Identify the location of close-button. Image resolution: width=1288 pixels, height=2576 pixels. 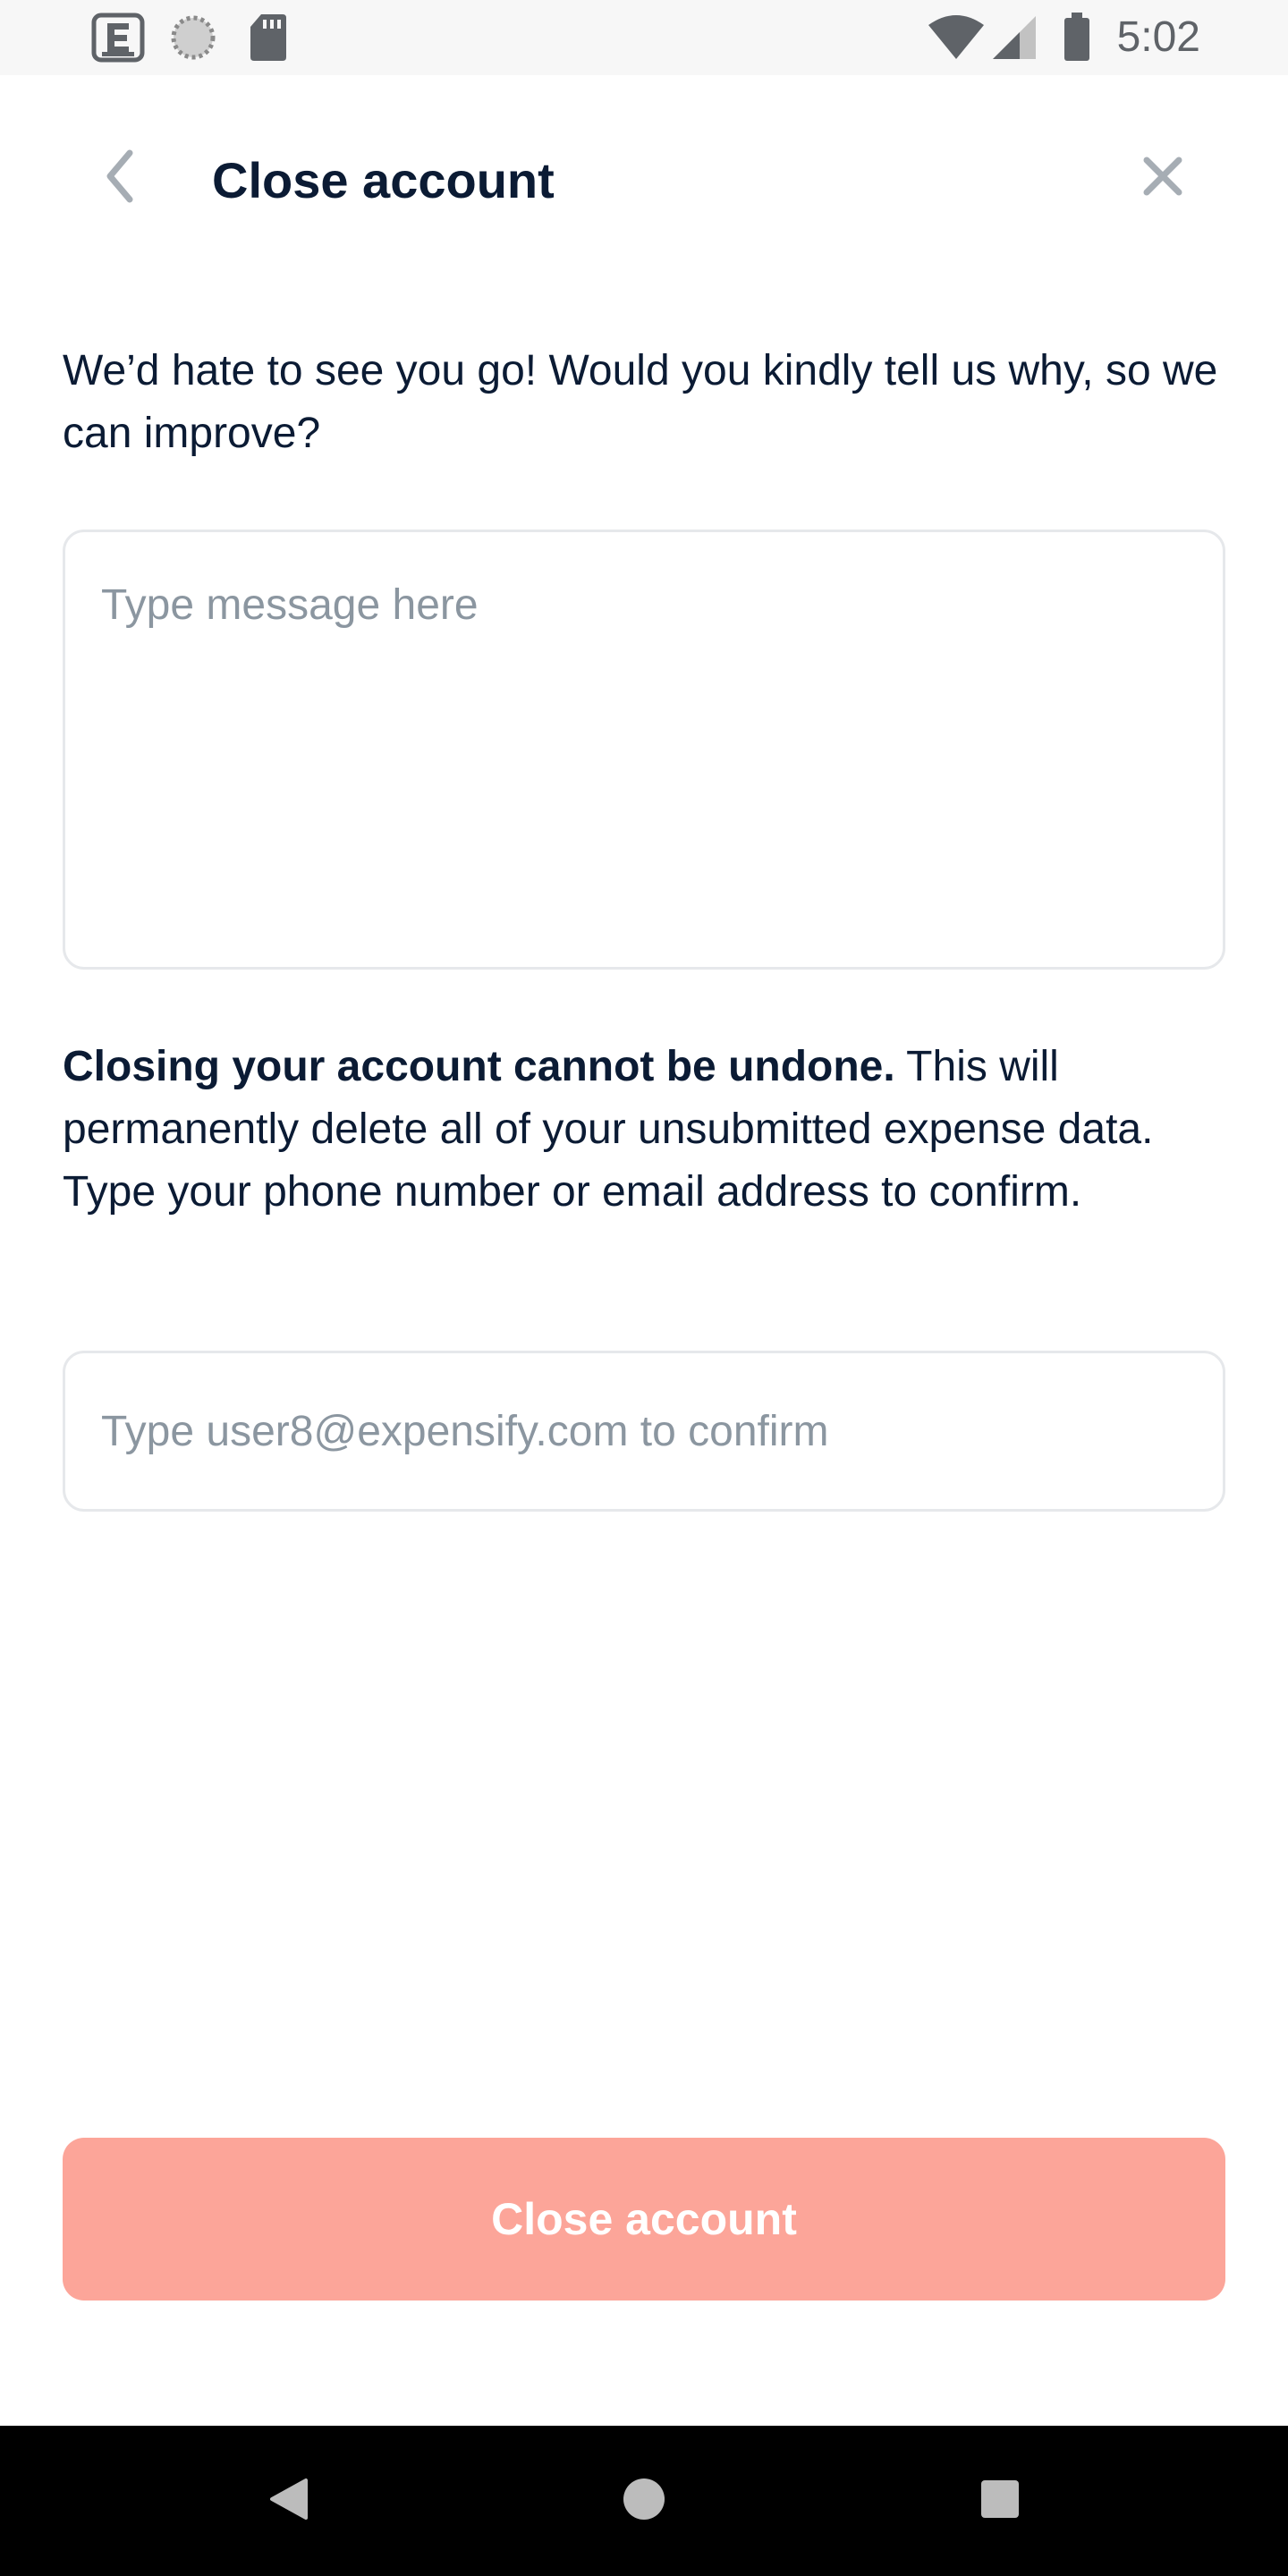
(1162, 178).